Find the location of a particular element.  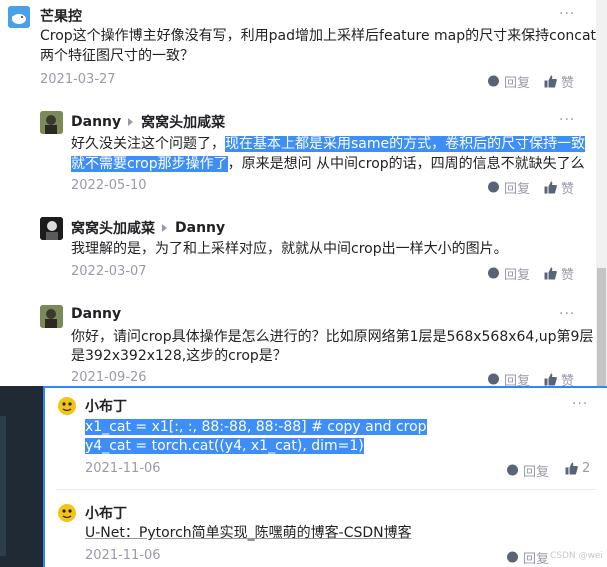

comment-text-line: 好久没关注这个问题了，现在基本上都是采用same的方式，卷积后的尺寸保持一致 is located at coordinates (328, 144).